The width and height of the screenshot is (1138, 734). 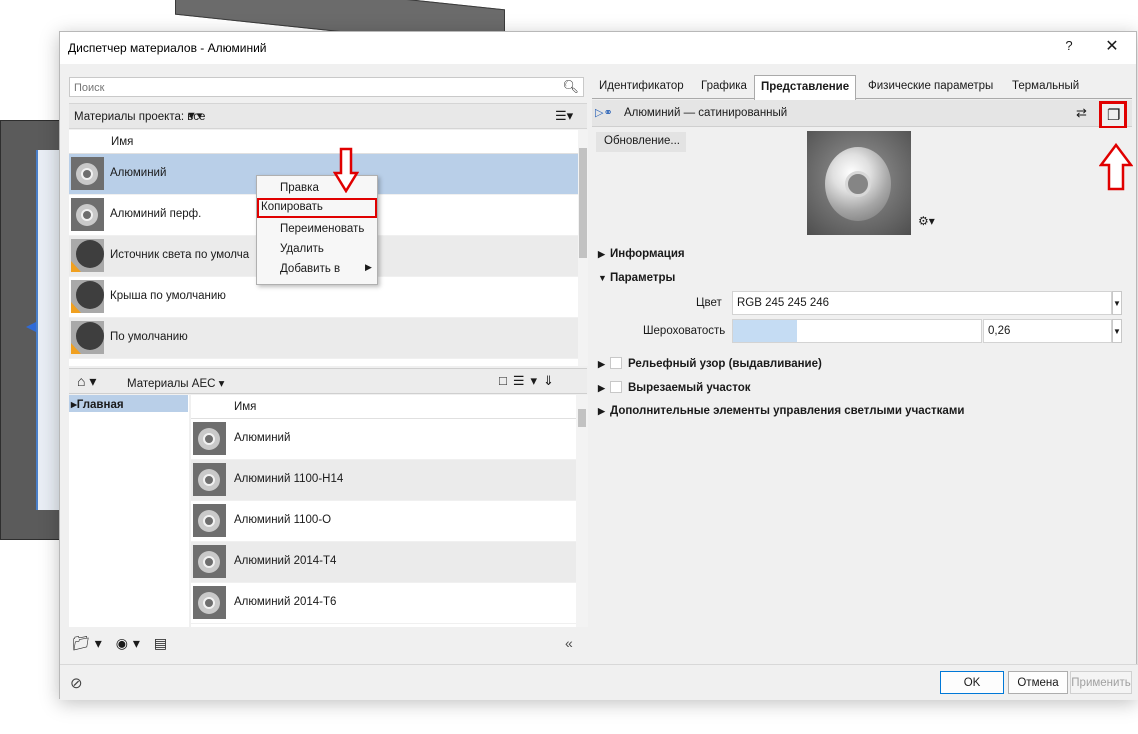 I want to click on material-name: Алюминий 1100-H14, so click(x=289, y=479).